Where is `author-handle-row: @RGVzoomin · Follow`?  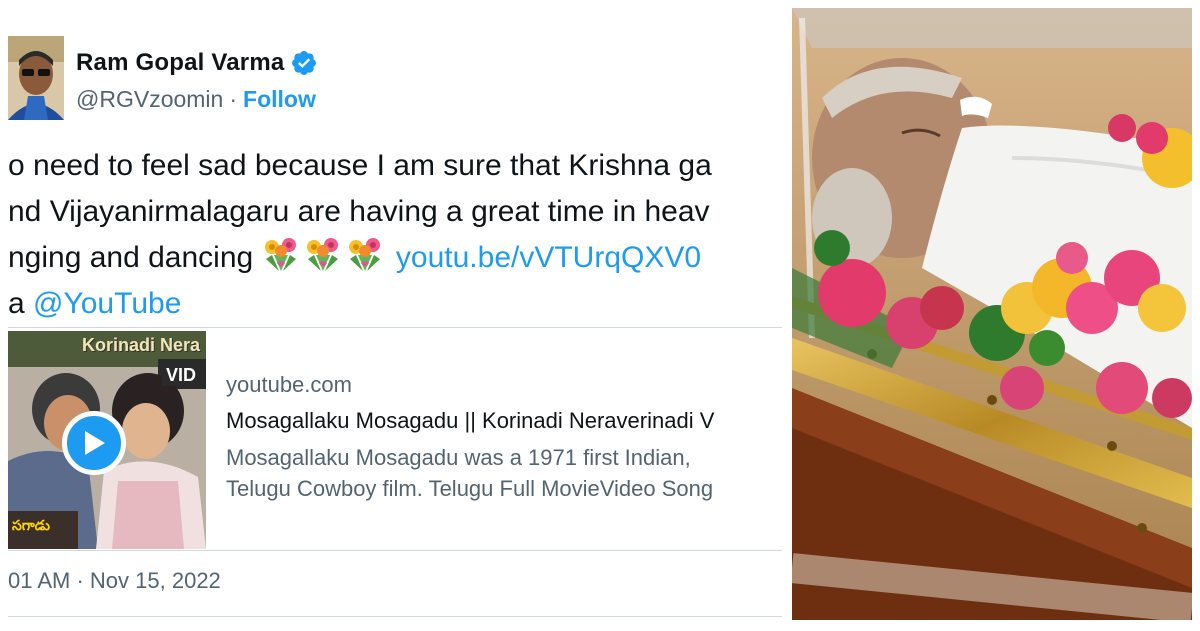 author-handle-row: @RGVzoomin · Follow is located at coordinates (196, 99).